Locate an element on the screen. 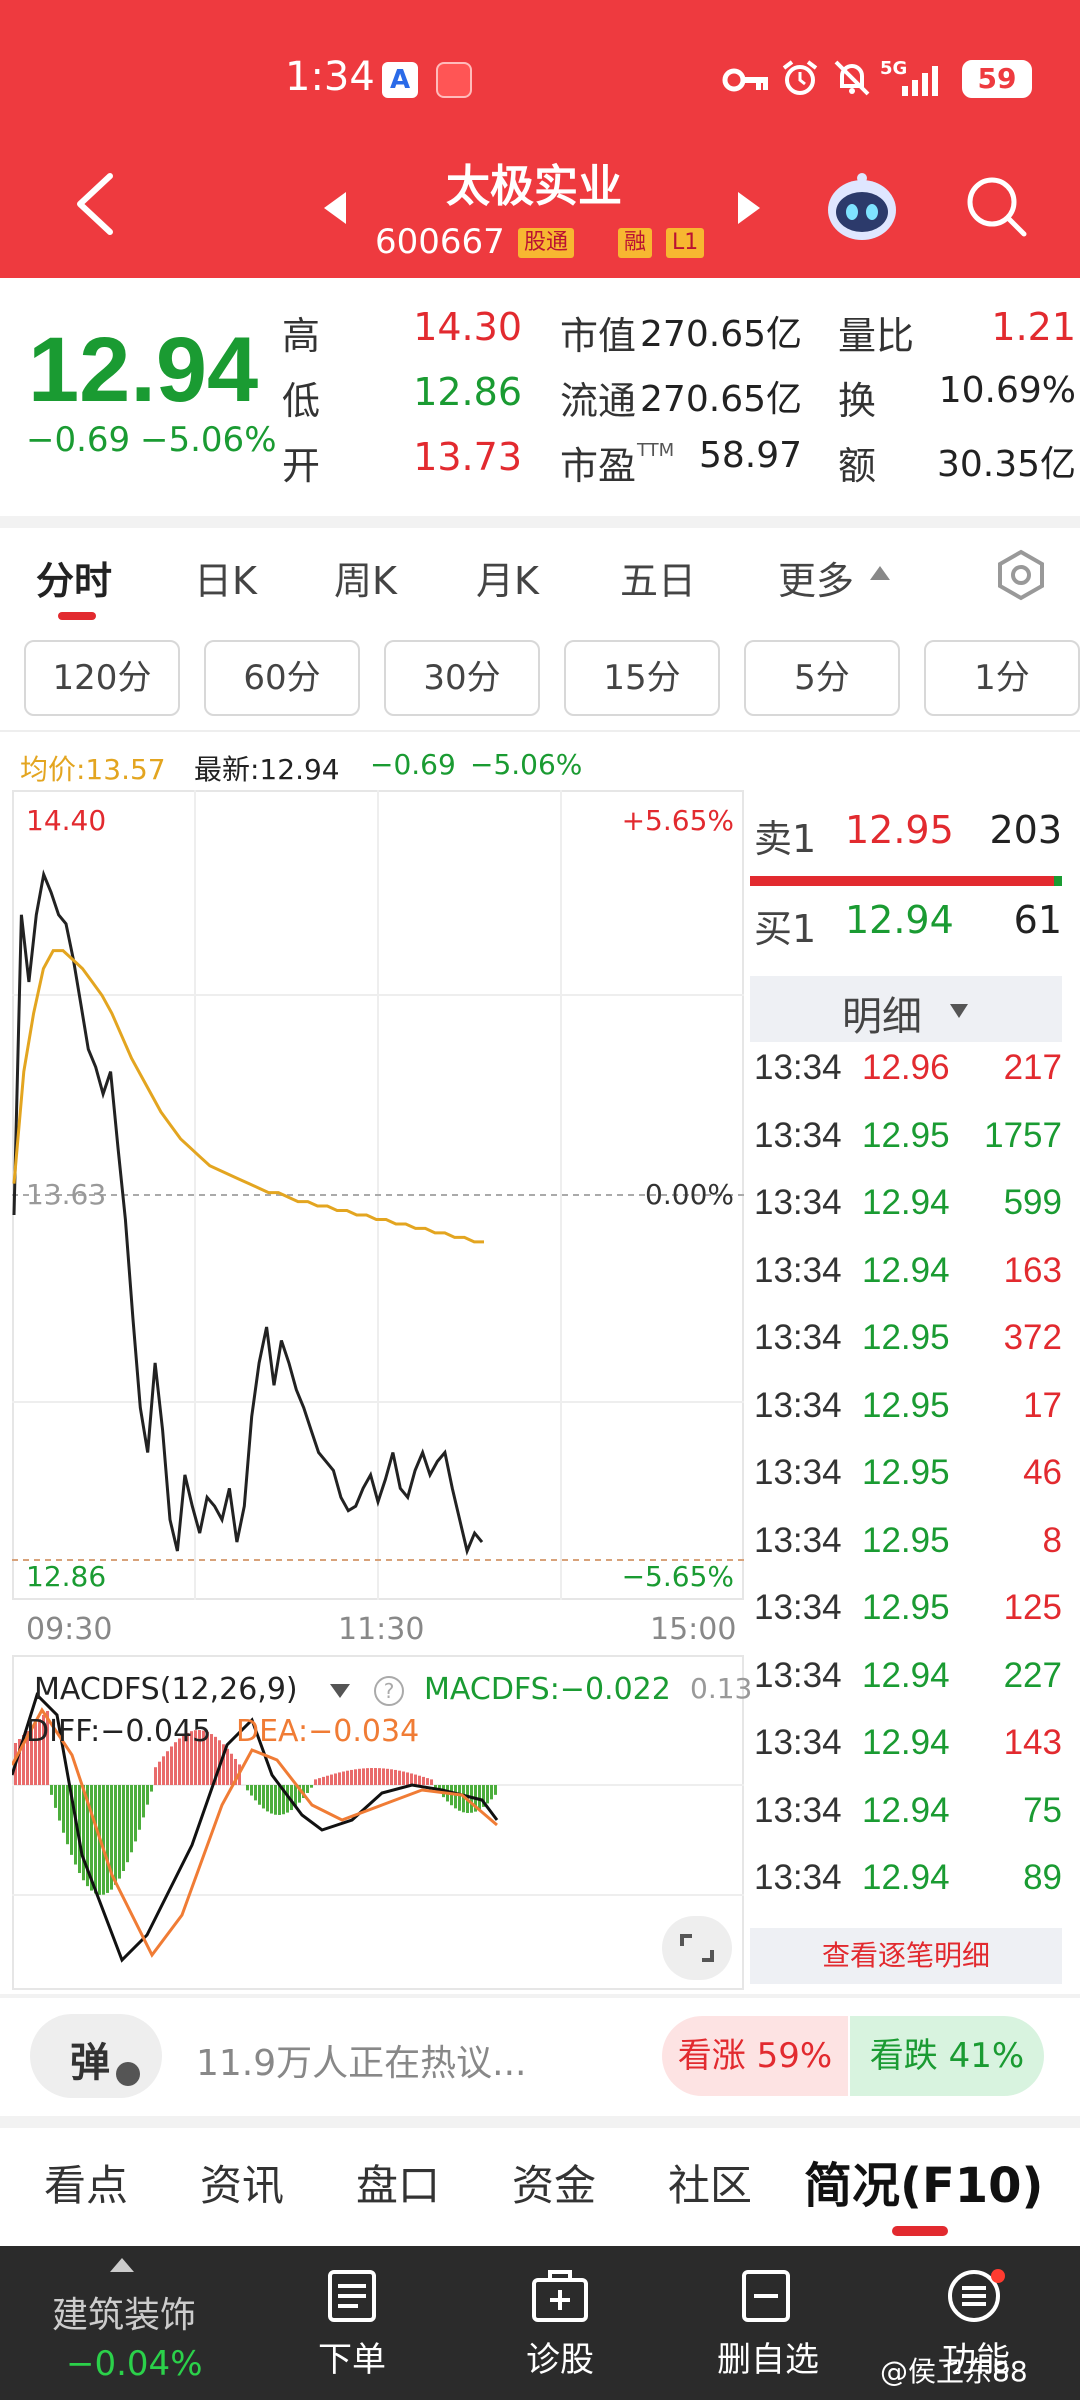 The image size is (1080, 2400). settings-hex-icon is located at coordinates (1021, 575).